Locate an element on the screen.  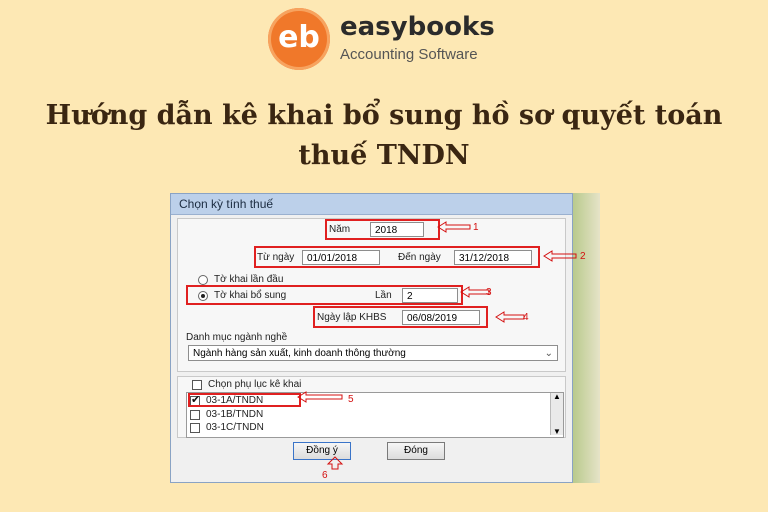
arrow-up-icon is located at coordinates (335, 463).